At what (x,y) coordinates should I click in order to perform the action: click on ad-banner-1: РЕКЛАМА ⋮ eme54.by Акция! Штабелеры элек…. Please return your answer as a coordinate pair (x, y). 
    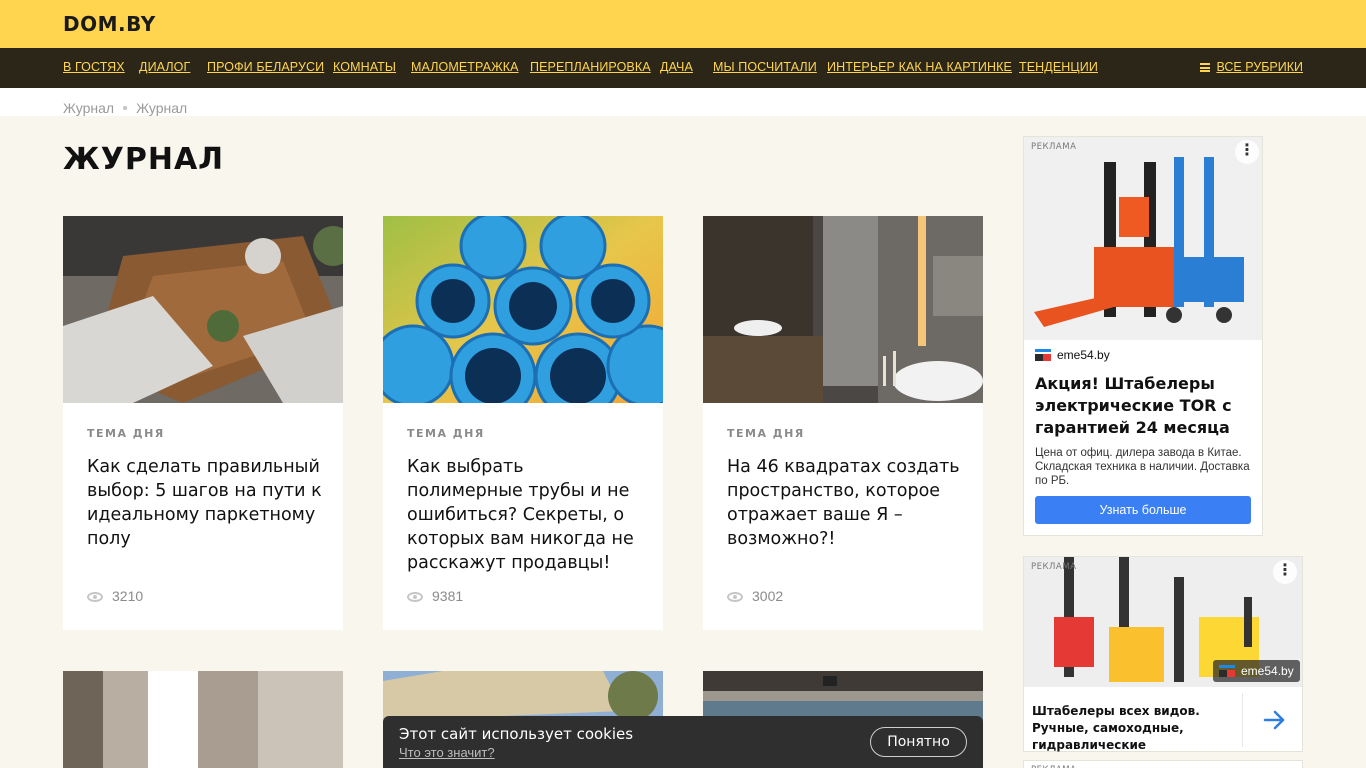
    Looking at the image, I should click on (1143, 336).